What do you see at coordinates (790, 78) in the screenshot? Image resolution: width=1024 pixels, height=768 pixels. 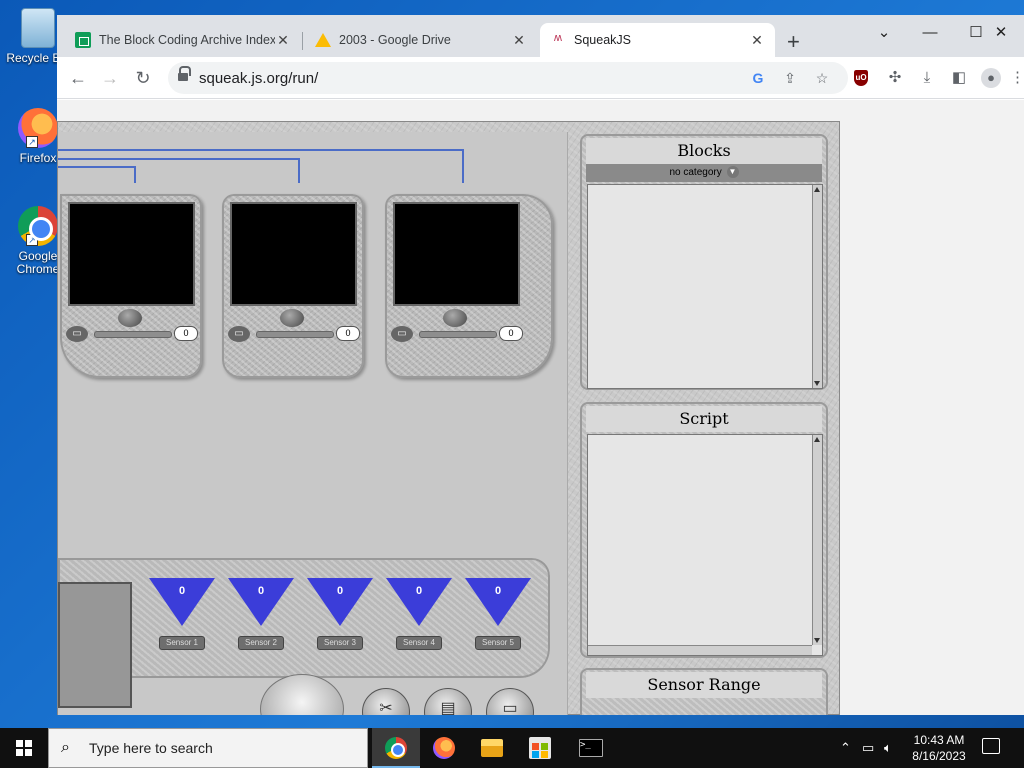 I see `share-icon: ⇪` at bounding box center [790, 78].